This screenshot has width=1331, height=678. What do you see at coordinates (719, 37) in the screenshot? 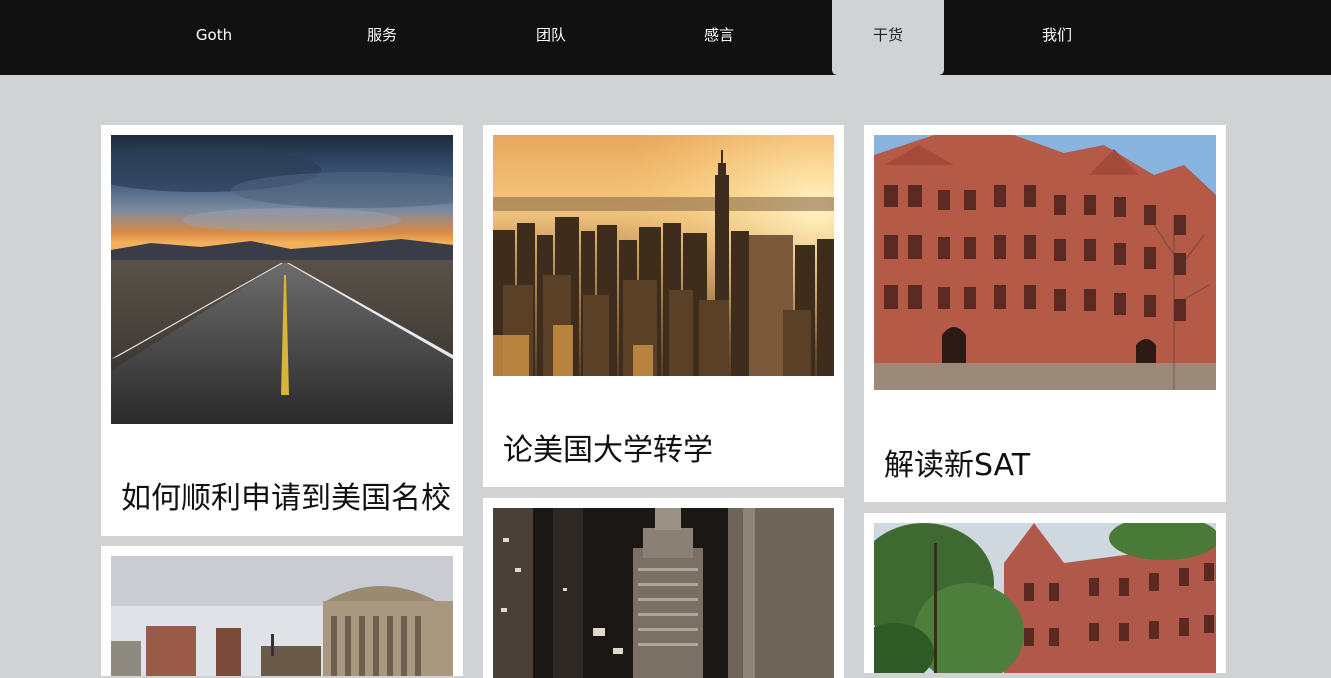
I see `nav-item-testimonials: 感言` at bounding box center [719, 37].